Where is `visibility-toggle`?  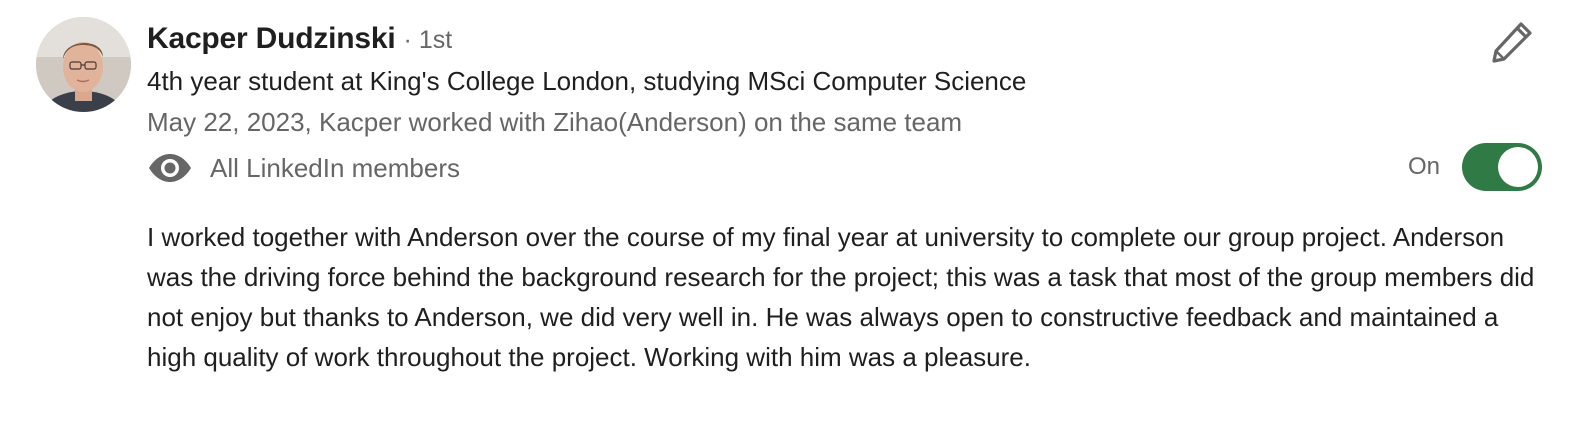 visibility-toggle is located at coordinates (1502, 167).